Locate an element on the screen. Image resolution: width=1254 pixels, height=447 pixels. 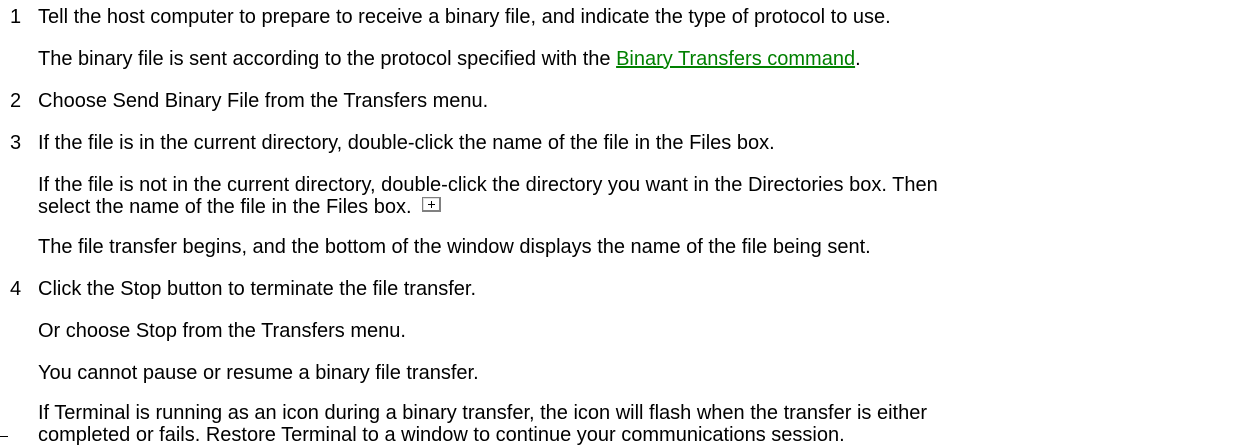
step-number: 1 is located at coordinates (16, 17).